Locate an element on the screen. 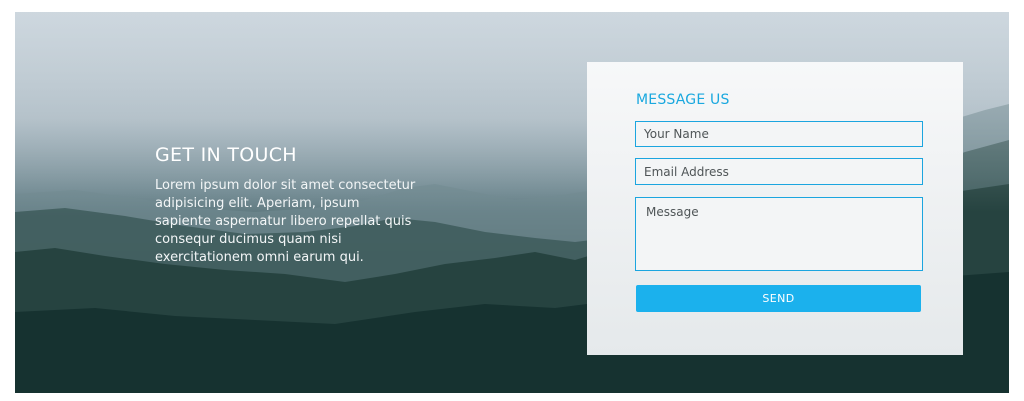 This screenshot has width=1024, height=401. email-input is located at coordinates (779, 171).